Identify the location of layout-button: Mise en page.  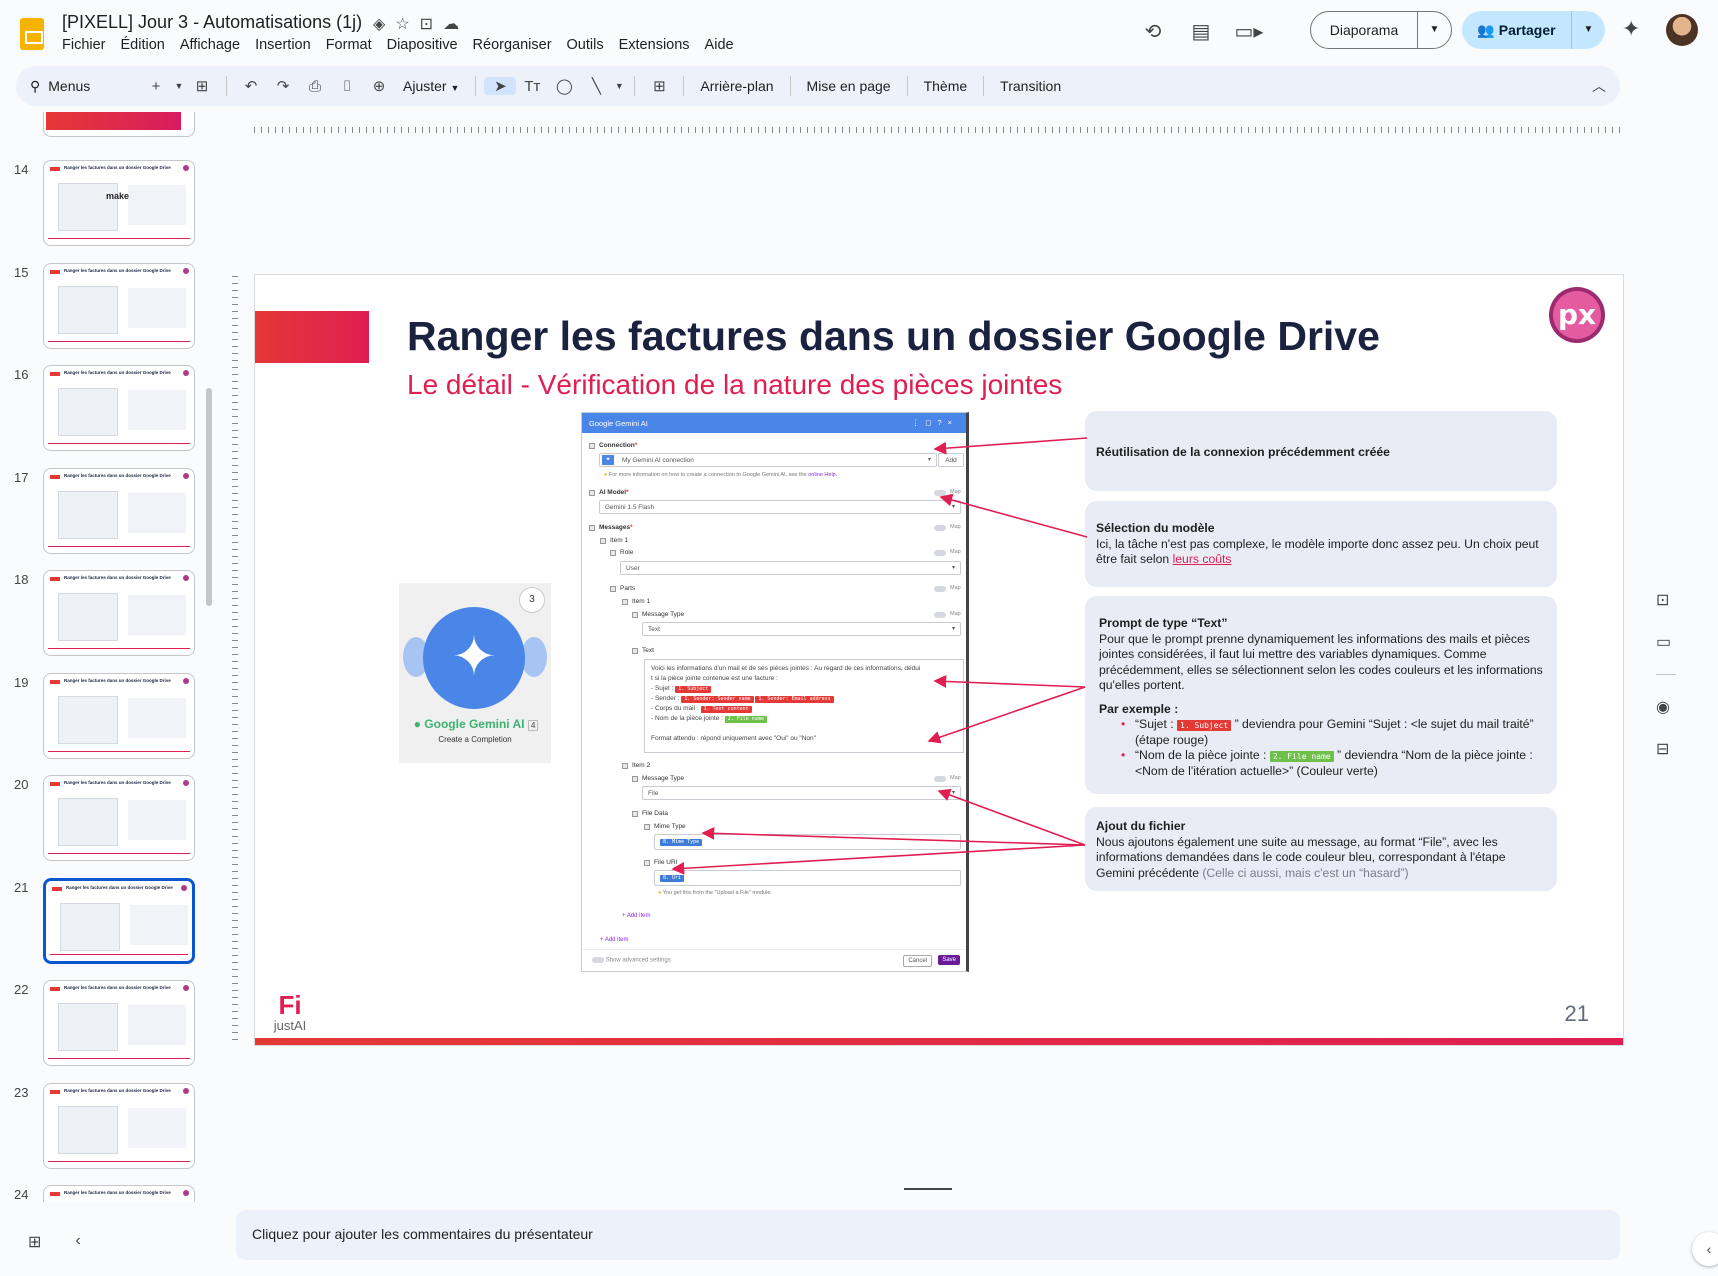
(849, 86).